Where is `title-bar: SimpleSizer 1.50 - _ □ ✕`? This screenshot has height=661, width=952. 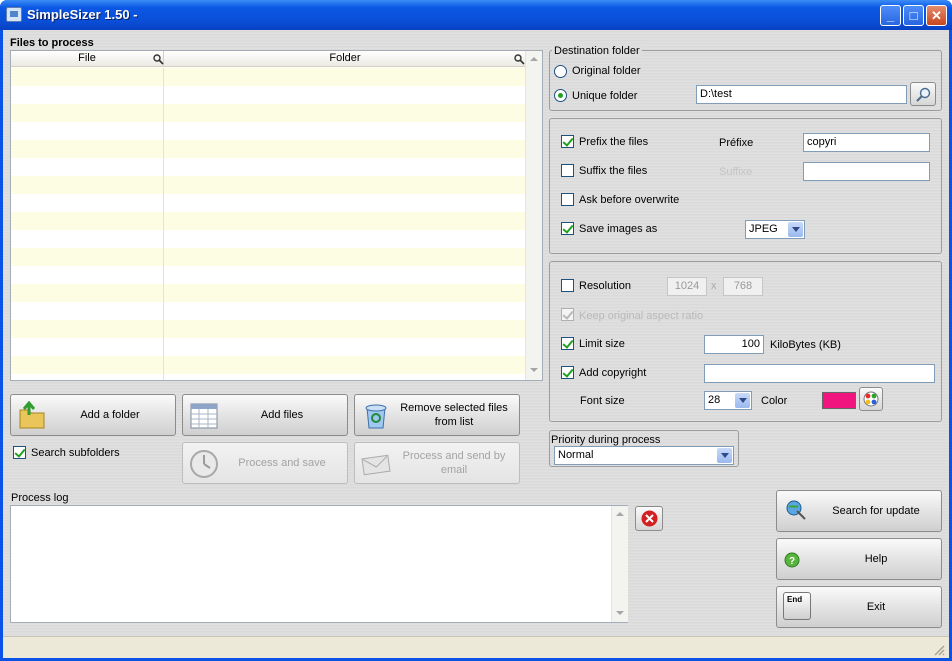 title-bar: SimpleSizer 1.50 - _ □ ✕ is located at coordinates (476, 15).